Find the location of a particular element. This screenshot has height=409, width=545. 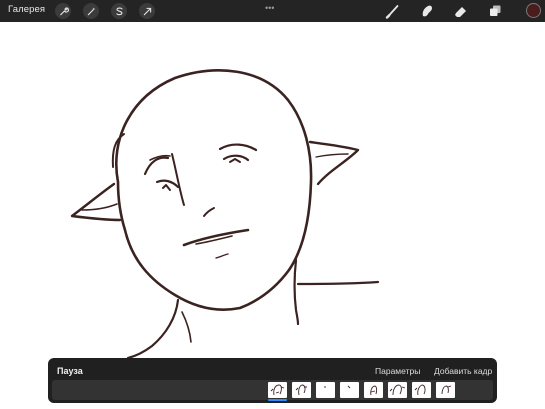

animation-settings-button: Параметры is located at coordinates (397, 371).